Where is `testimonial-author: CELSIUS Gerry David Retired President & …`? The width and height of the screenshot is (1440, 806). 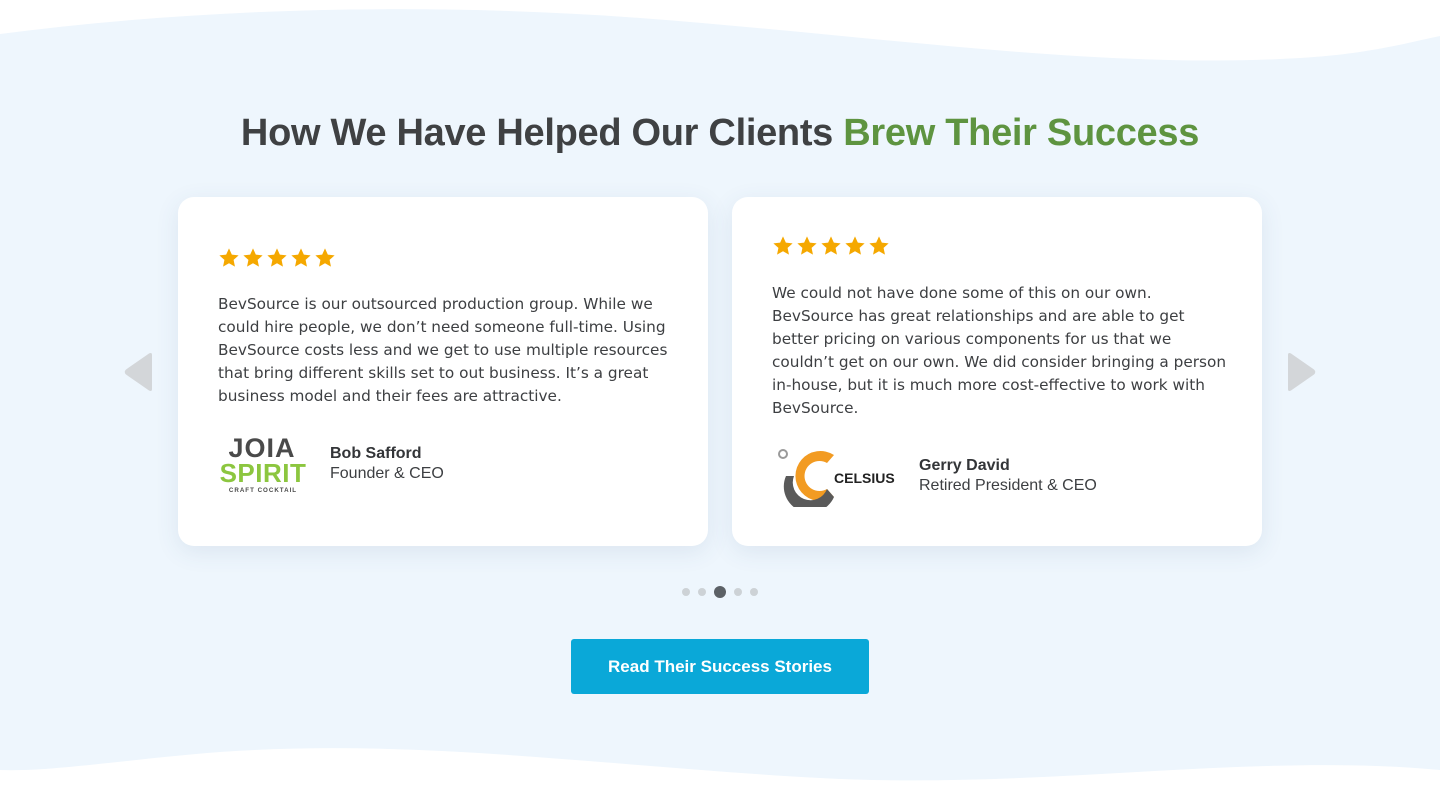
testimonial-author: CELSIUS Gerry David Retired President & … is located at coordinates (934, 476).